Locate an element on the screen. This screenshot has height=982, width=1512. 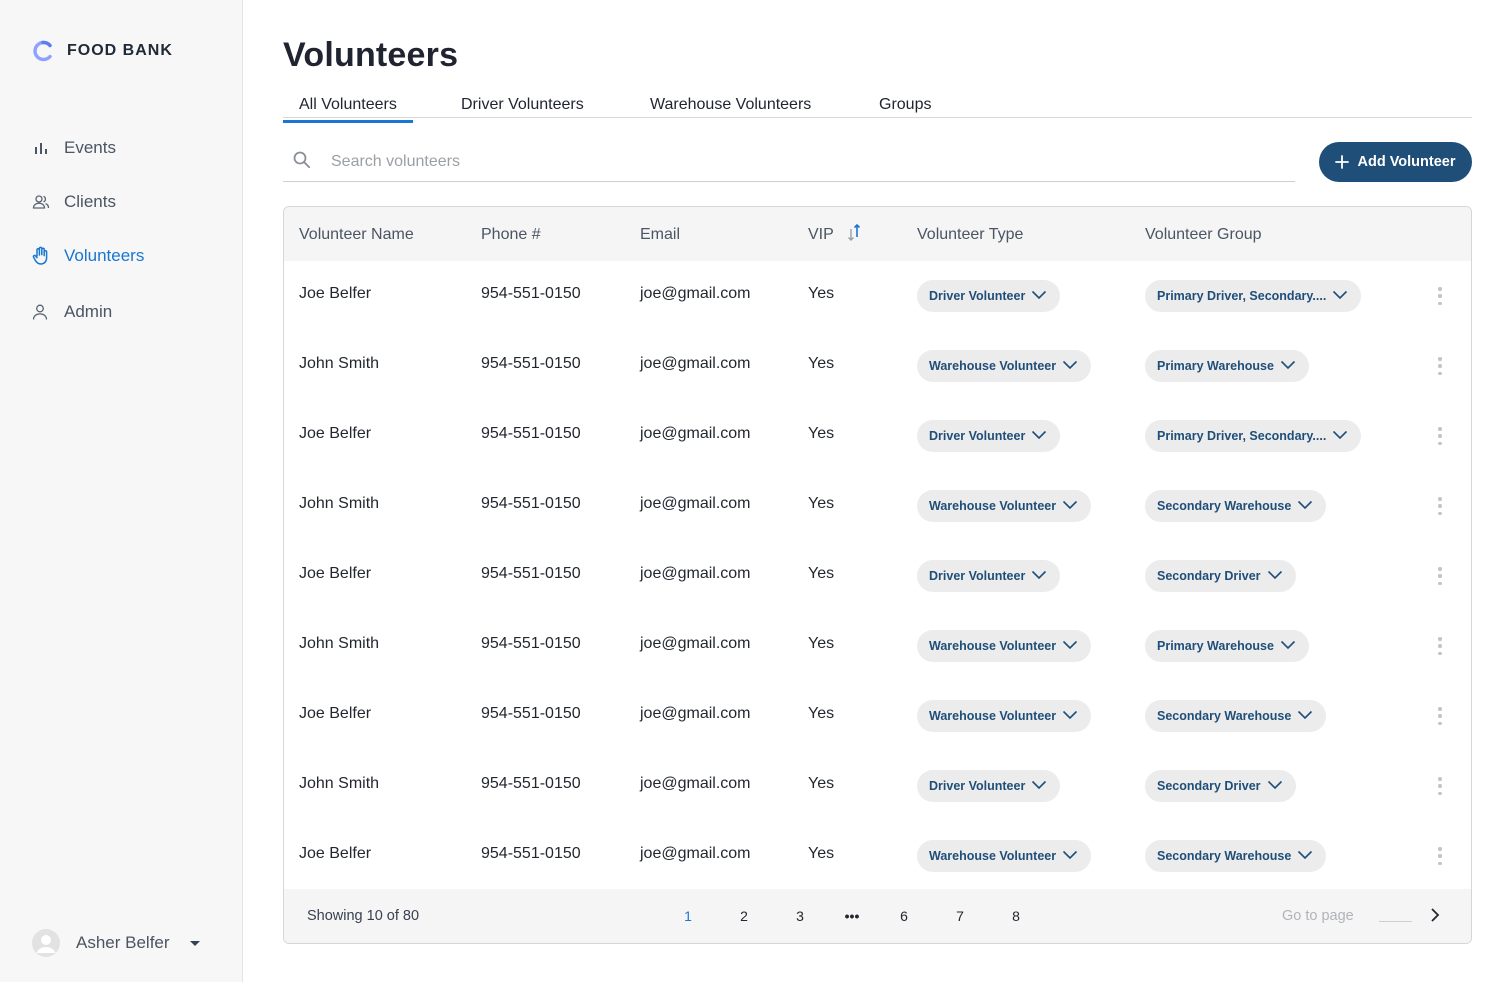
page-number: 6 is located at coordinates (904, 916).